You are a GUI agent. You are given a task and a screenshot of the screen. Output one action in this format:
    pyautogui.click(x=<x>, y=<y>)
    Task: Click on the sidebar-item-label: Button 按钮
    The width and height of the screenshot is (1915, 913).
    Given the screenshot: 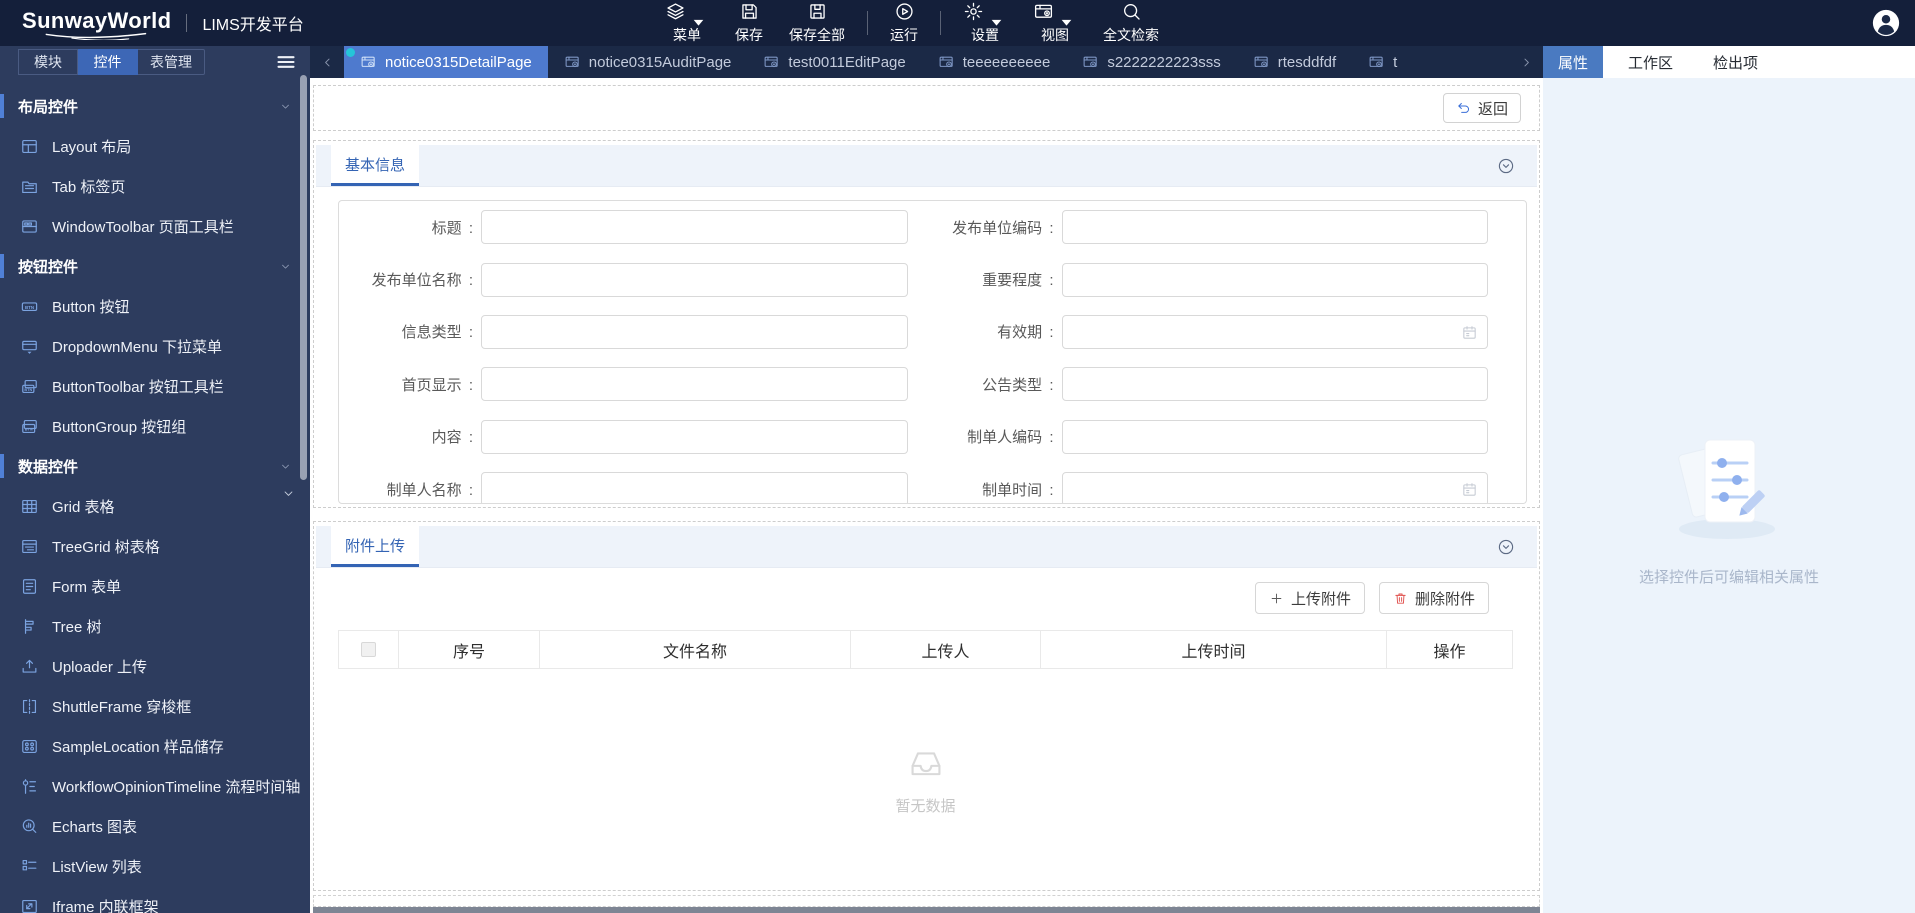 What is the action you would take?
    pyautogui.click(x=91, y=307)
    